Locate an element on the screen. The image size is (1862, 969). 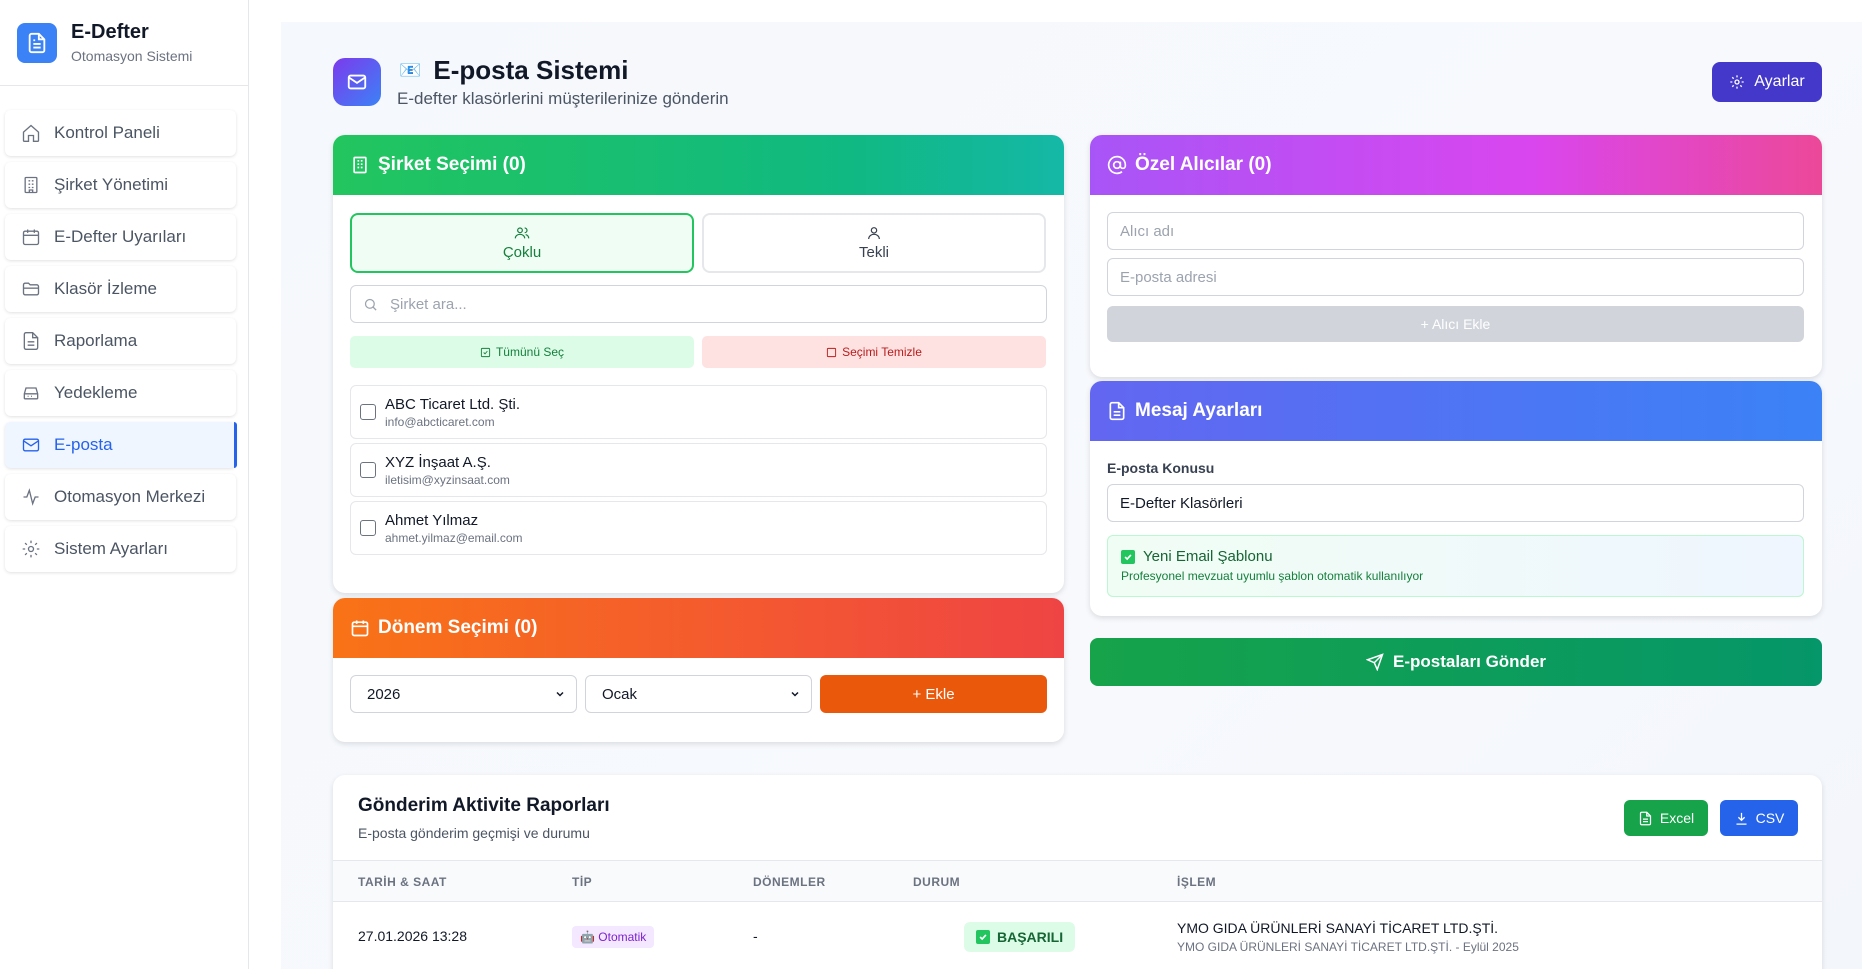
company-card-header: Şirket Seçimi (0) is located at coordinates (698, 165).